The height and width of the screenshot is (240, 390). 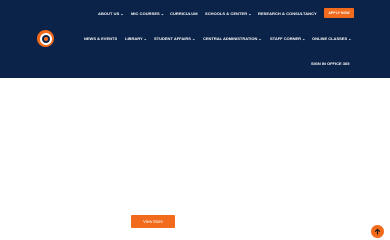 I want to click on main-nav-news-events: NEWS & EVENTS, so click(x=100, y=39).